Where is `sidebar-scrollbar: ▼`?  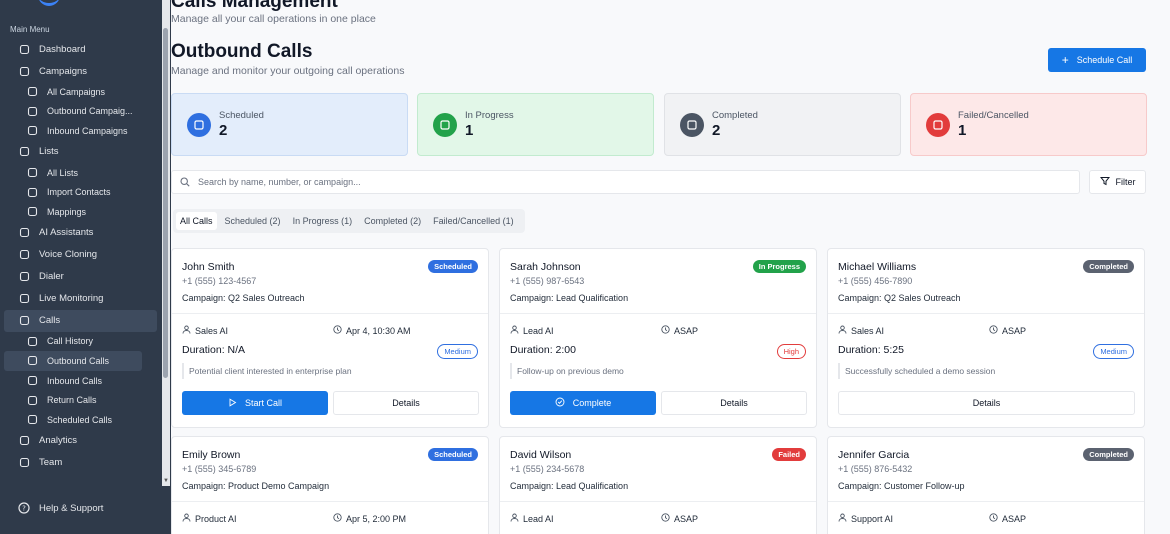 sidebar-scrollbar: ▼ is located at coordinates (166, 243).